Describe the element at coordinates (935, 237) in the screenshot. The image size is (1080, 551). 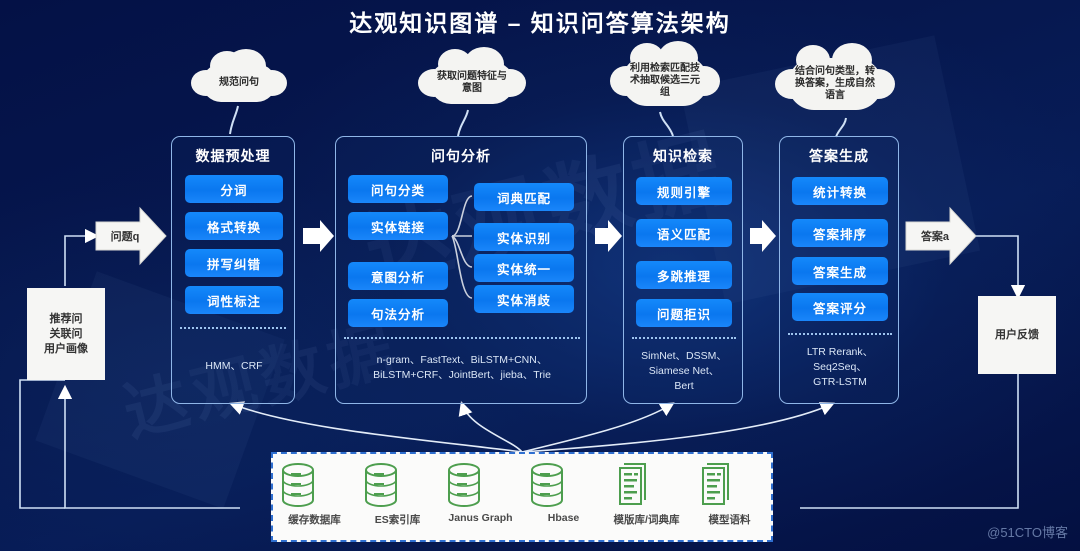
I see `output-arrow-label: 答案a` at that location.